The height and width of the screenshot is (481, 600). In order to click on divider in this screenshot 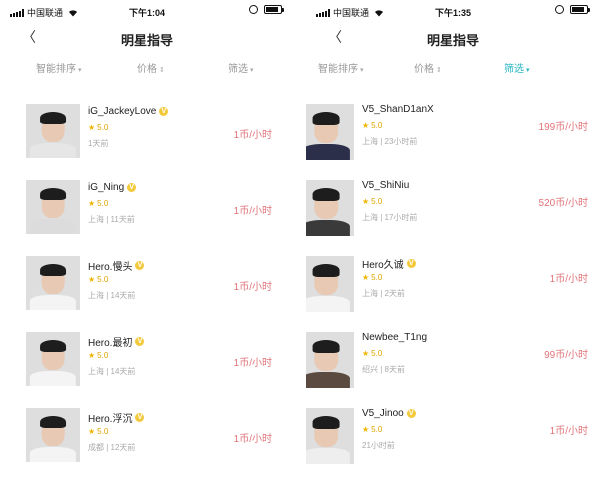, I will do `click(300, 240)`.